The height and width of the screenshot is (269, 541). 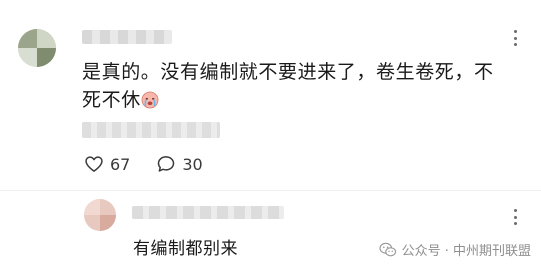 What do you see at coordinates (387, 249) in the screenshot?
I see `wechat-icon` at bounding box center [387, 249].